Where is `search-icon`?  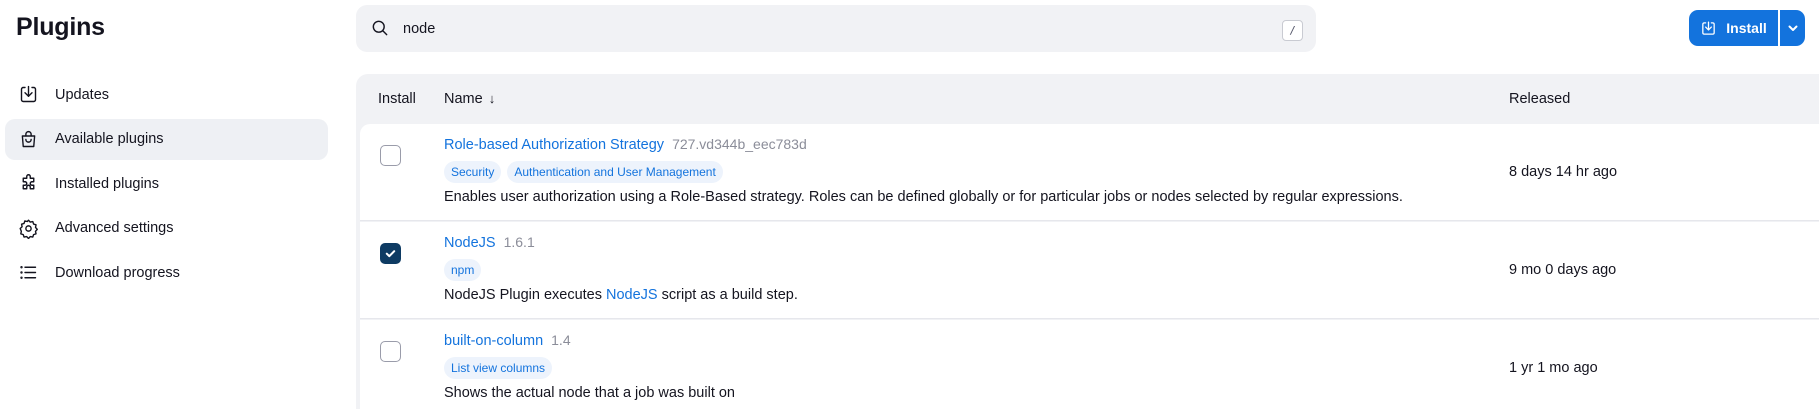 search-icon is located at coordinates (380, 28).